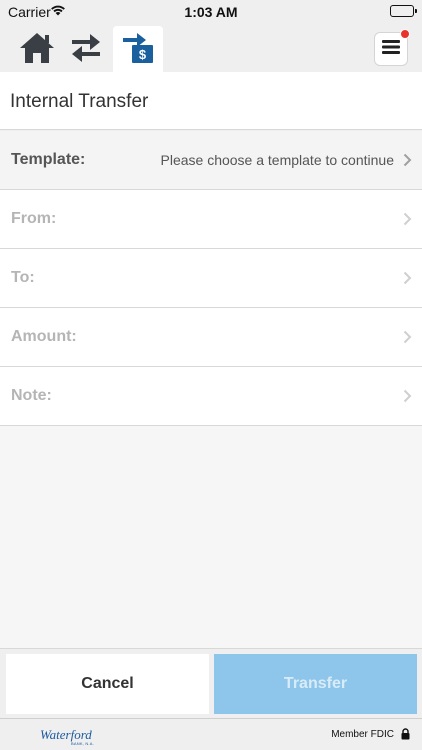  Describe the element at coordinates (48, 159) in the screenshot. I see `template-label: Template:` at that location.